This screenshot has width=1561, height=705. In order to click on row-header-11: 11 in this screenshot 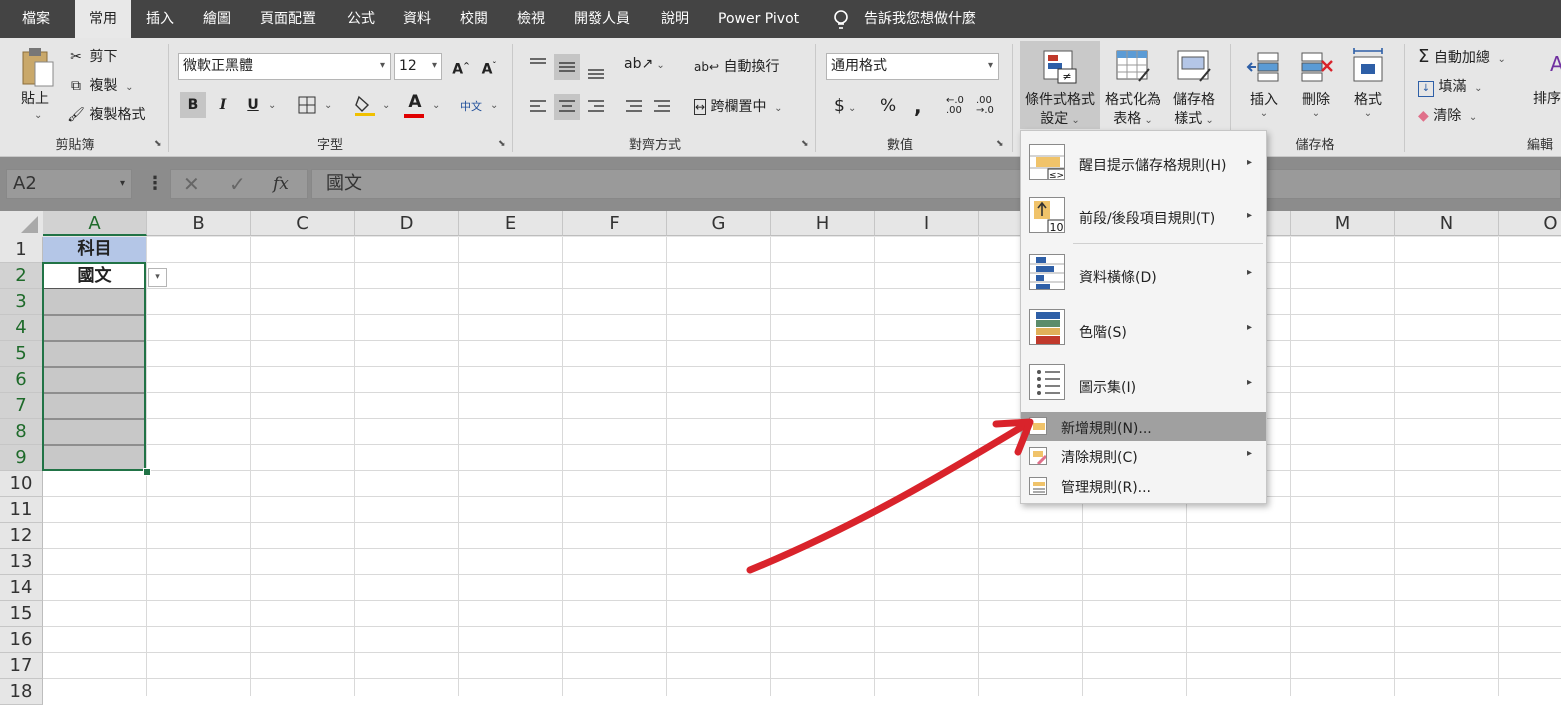, I will do `click(21, 510)`.